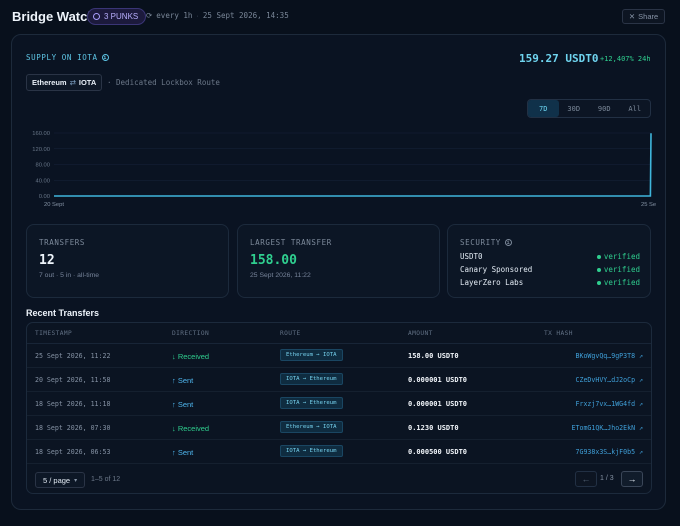  What do you see at coordinates (149, 15) in the screenshot?
I see `refresh-icon: ⟳` at bounding box center [149, 15].